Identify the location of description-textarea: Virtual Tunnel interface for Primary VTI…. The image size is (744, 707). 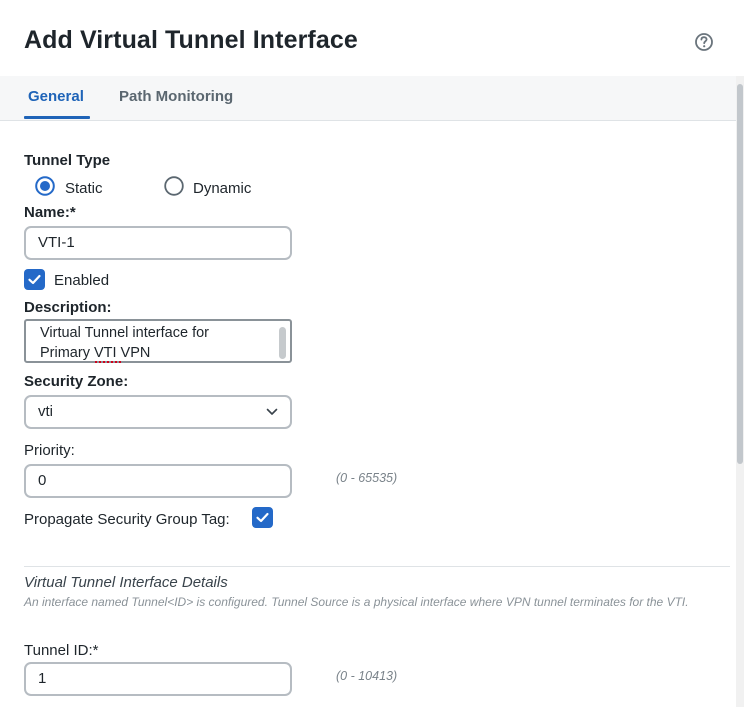
(158, 341).